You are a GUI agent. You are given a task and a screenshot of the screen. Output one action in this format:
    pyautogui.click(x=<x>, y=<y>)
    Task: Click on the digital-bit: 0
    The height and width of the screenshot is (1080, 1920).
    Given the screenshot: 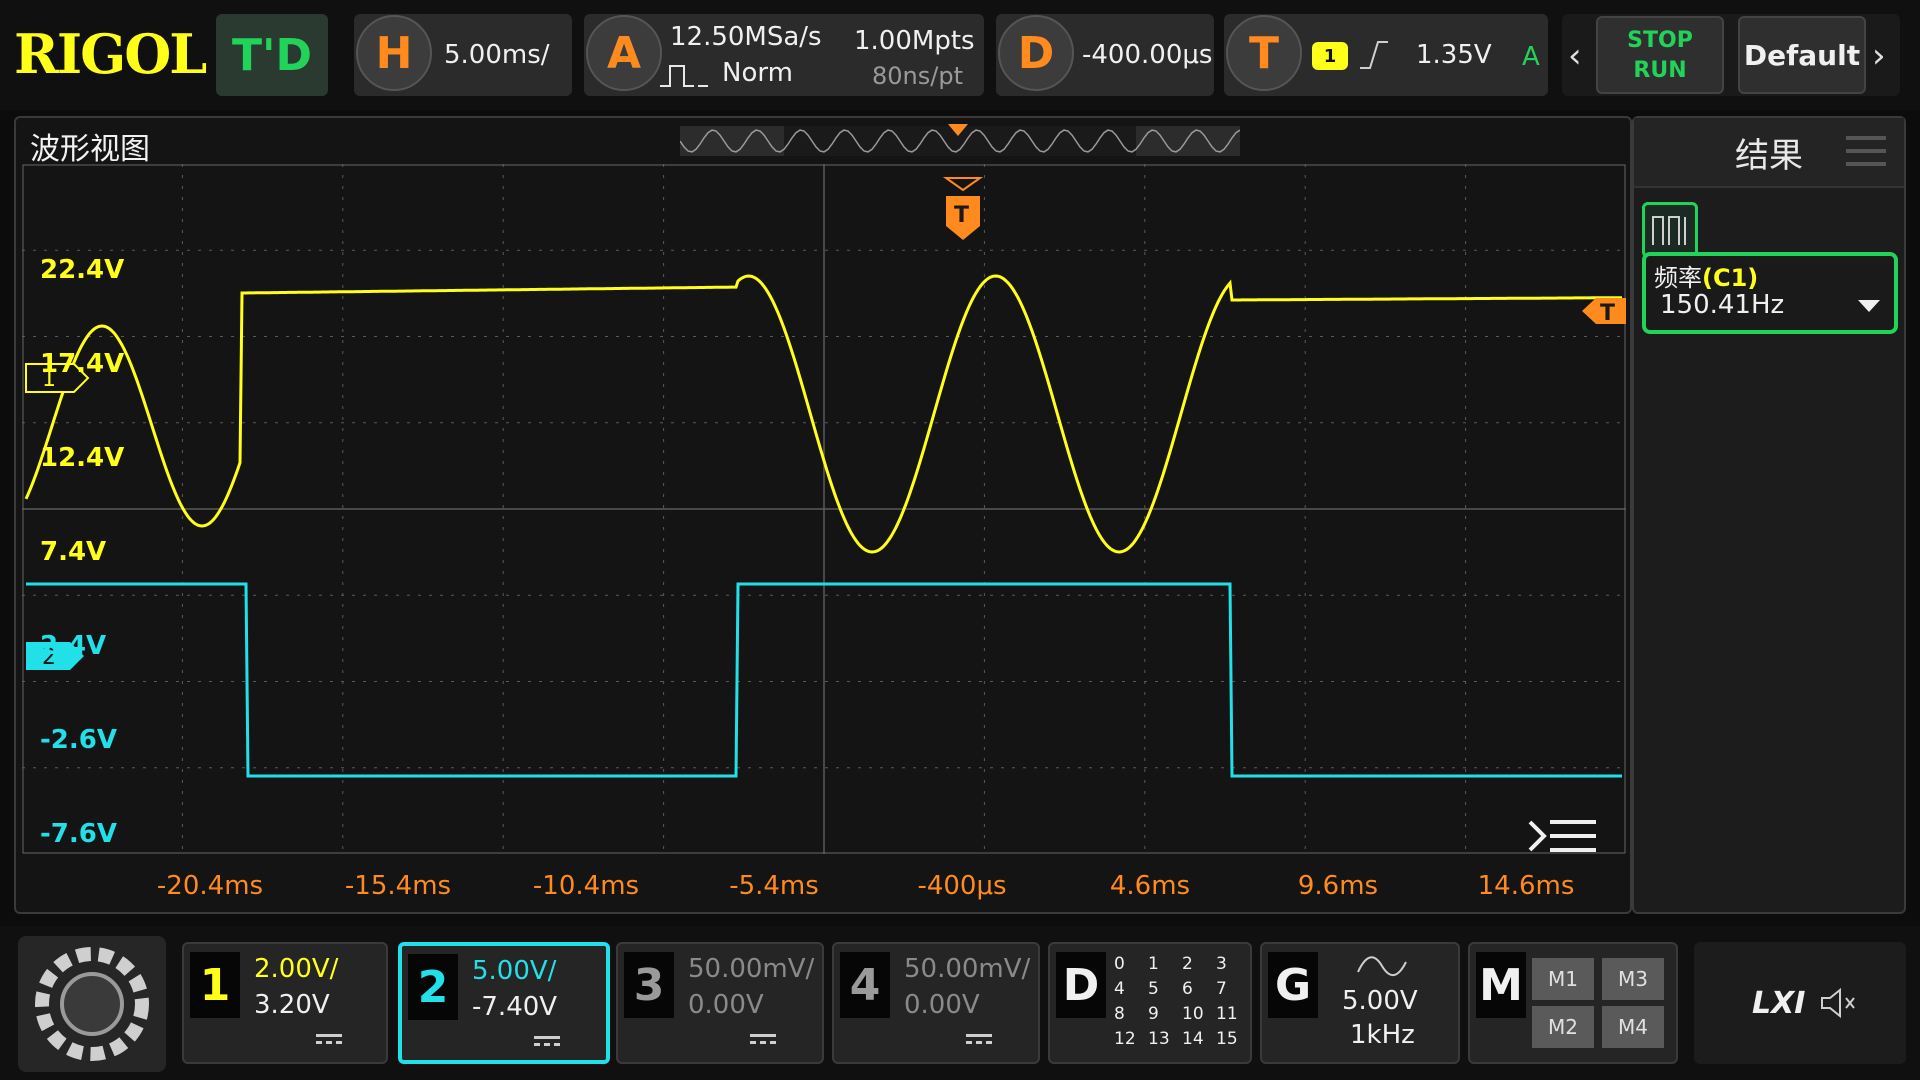 What is the action you would take?
    pyautogui.click(x=1119, y=964)
    